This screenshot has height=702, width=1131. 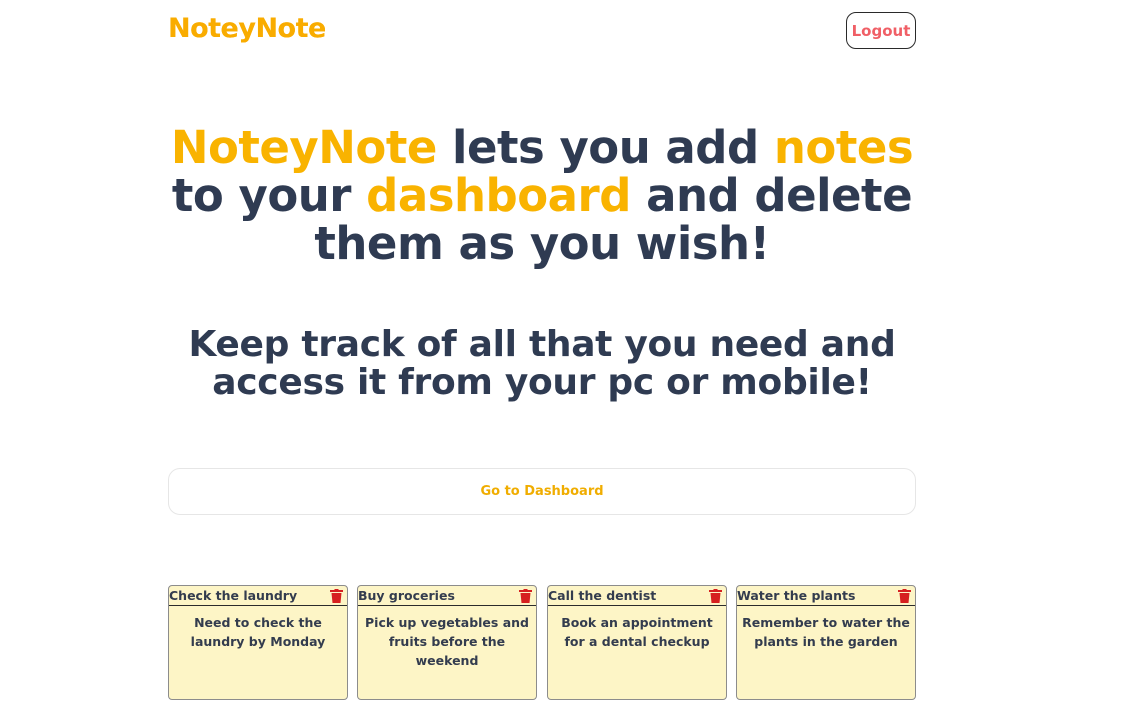 I want to click on logout-button: Logout, so click(x=881, y=30).